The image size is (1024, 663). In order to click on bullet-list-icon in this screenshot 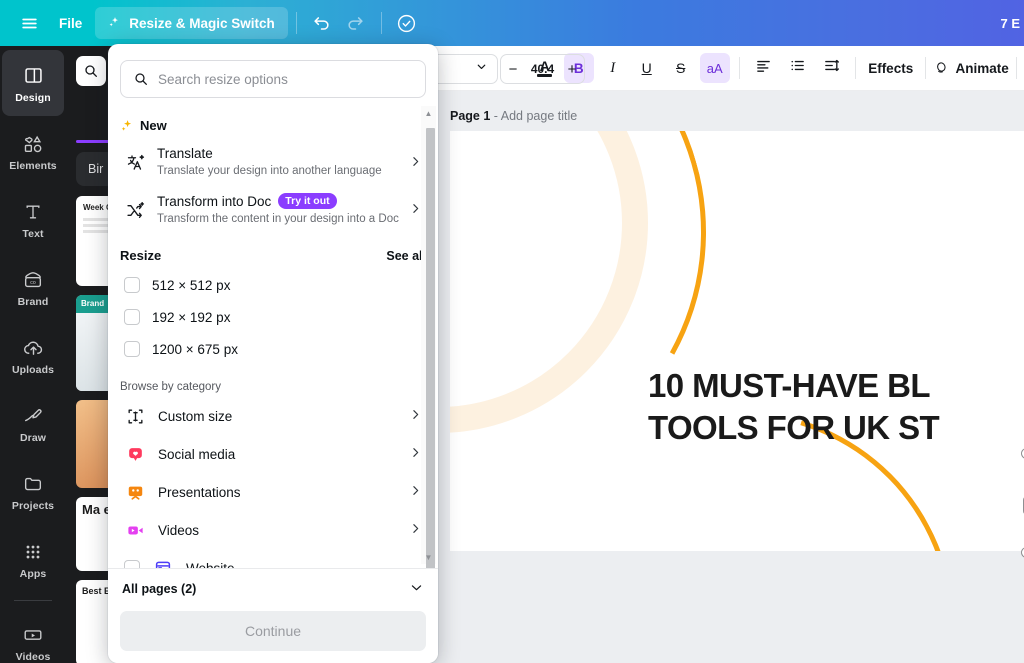, I will do `click(797, 68)`.